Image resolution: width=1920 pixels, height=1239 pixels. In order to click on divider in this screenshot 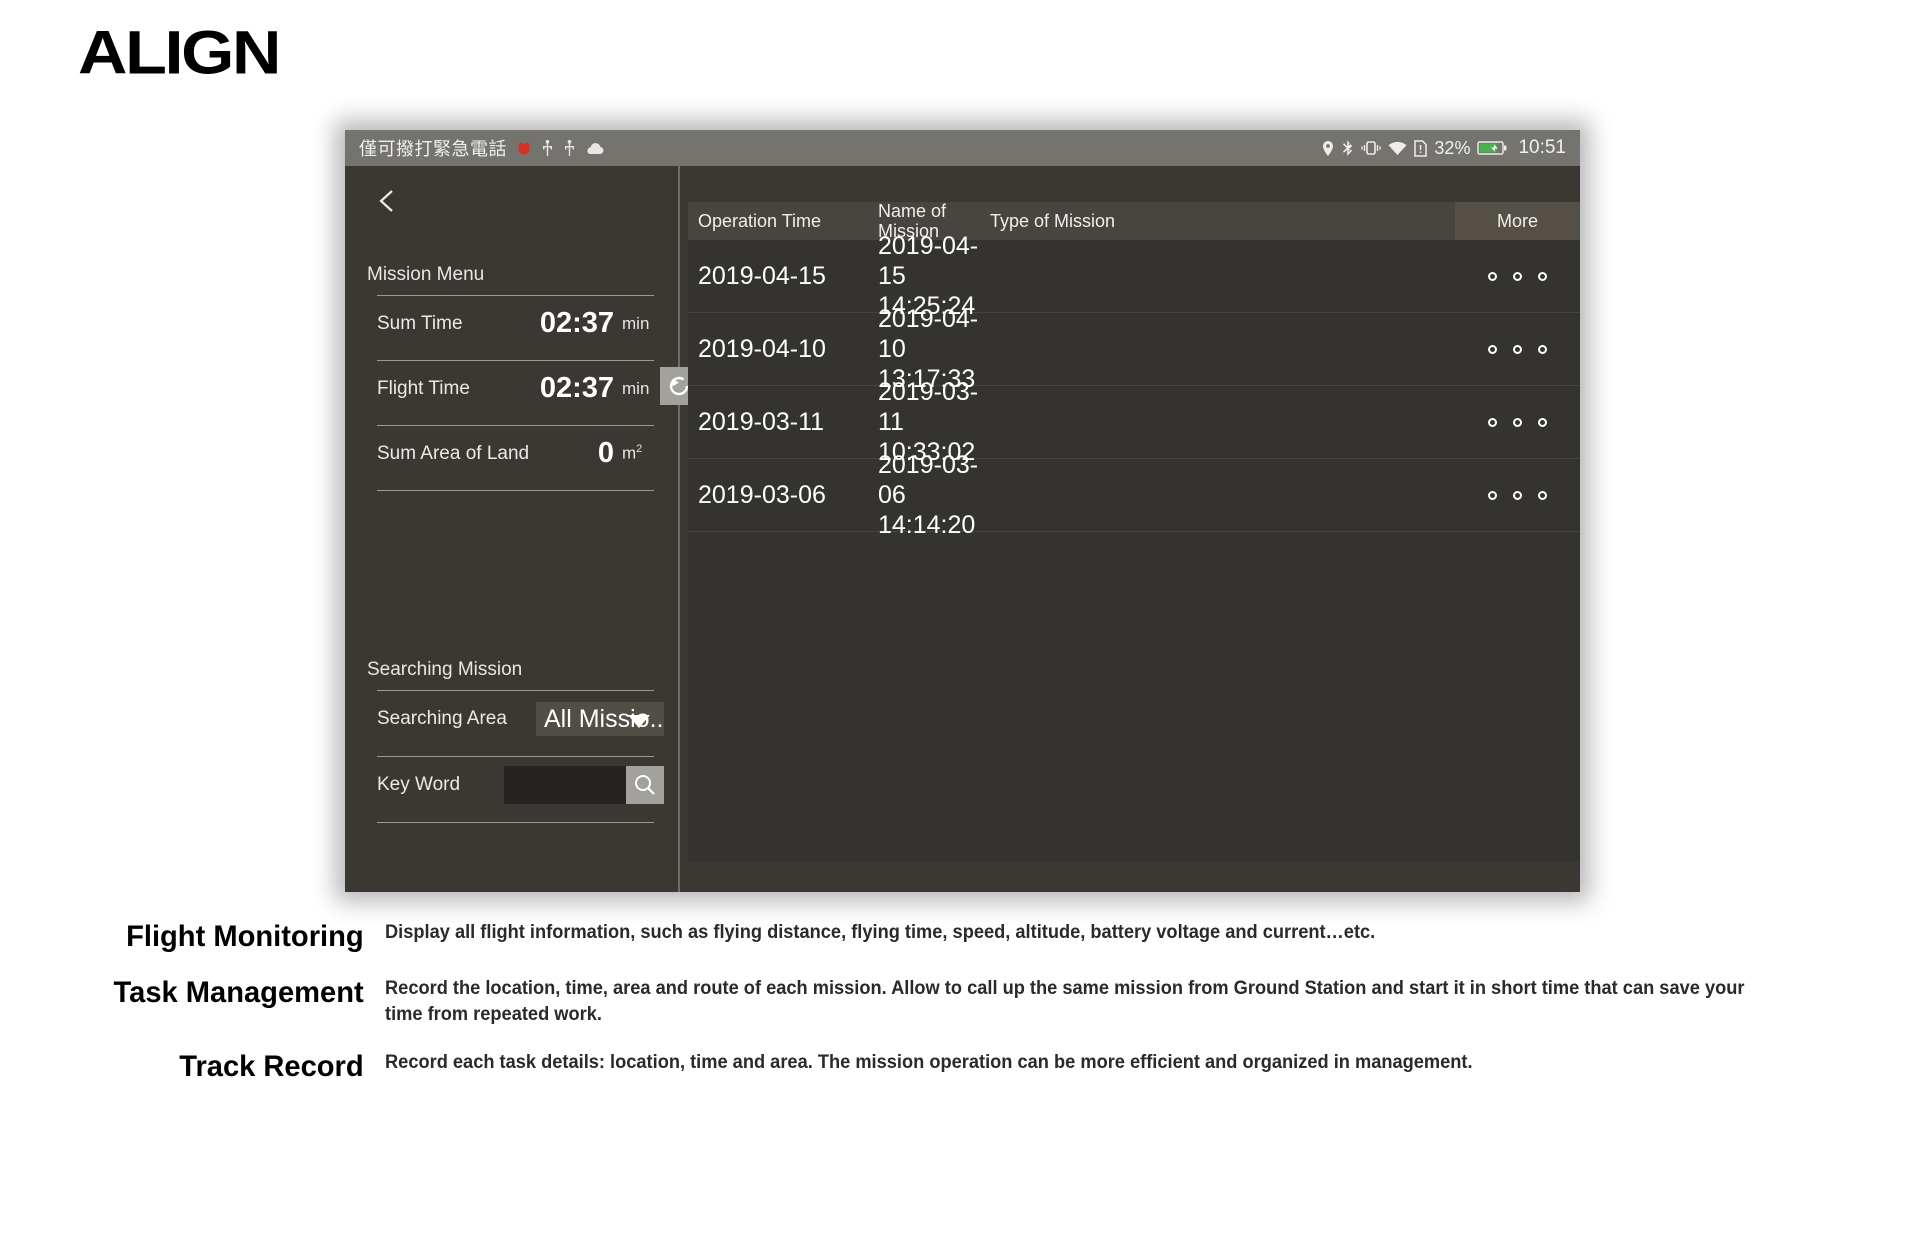, I will do `click(515, 822)`.